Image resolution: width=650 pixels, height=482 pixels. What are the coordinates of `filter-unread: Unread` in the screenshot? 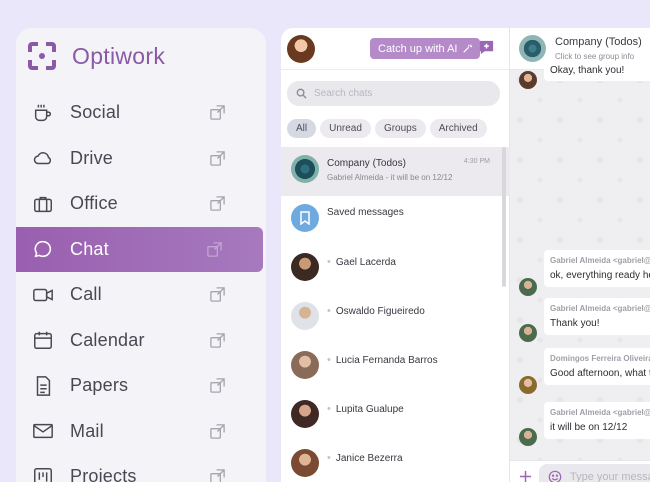 It's located at (345, 128).